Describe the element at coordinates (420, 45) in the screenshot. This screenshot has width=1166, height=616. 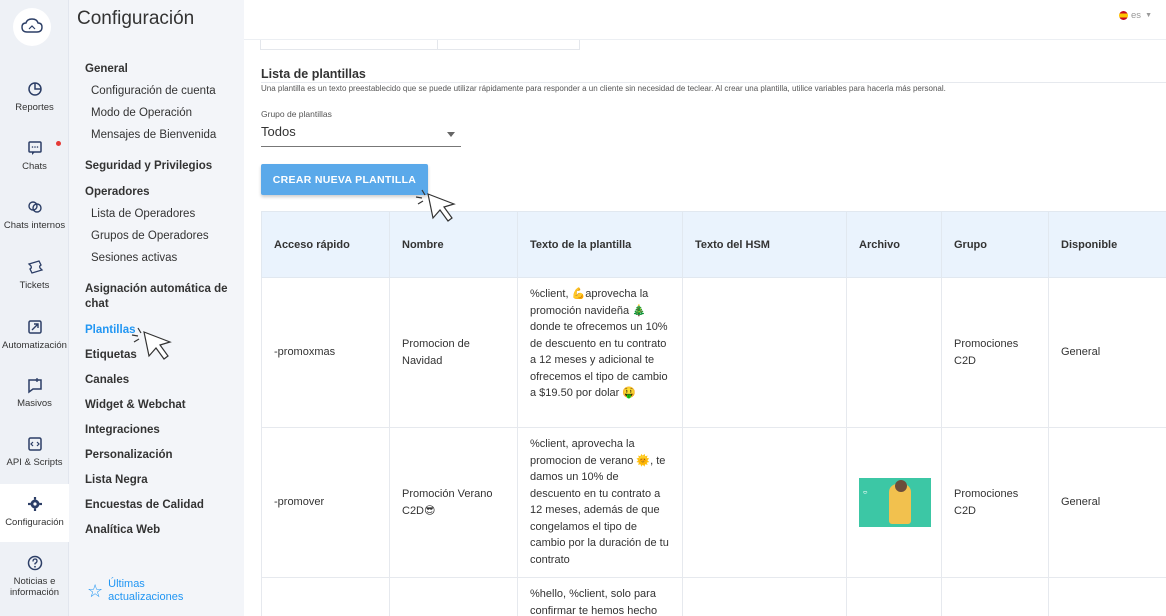
I see `previous-section-box` at that location.